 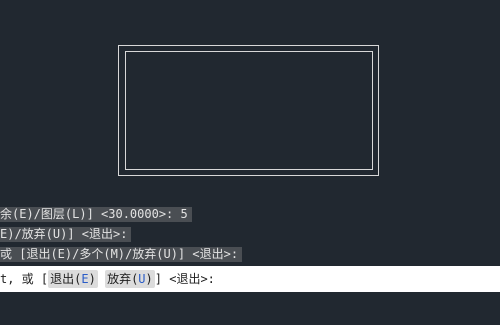 I want to click on command-history-line: 戓 [退出(E)/多个(M)/放弃(U)] <退出>:, so click(x=121, y=254).